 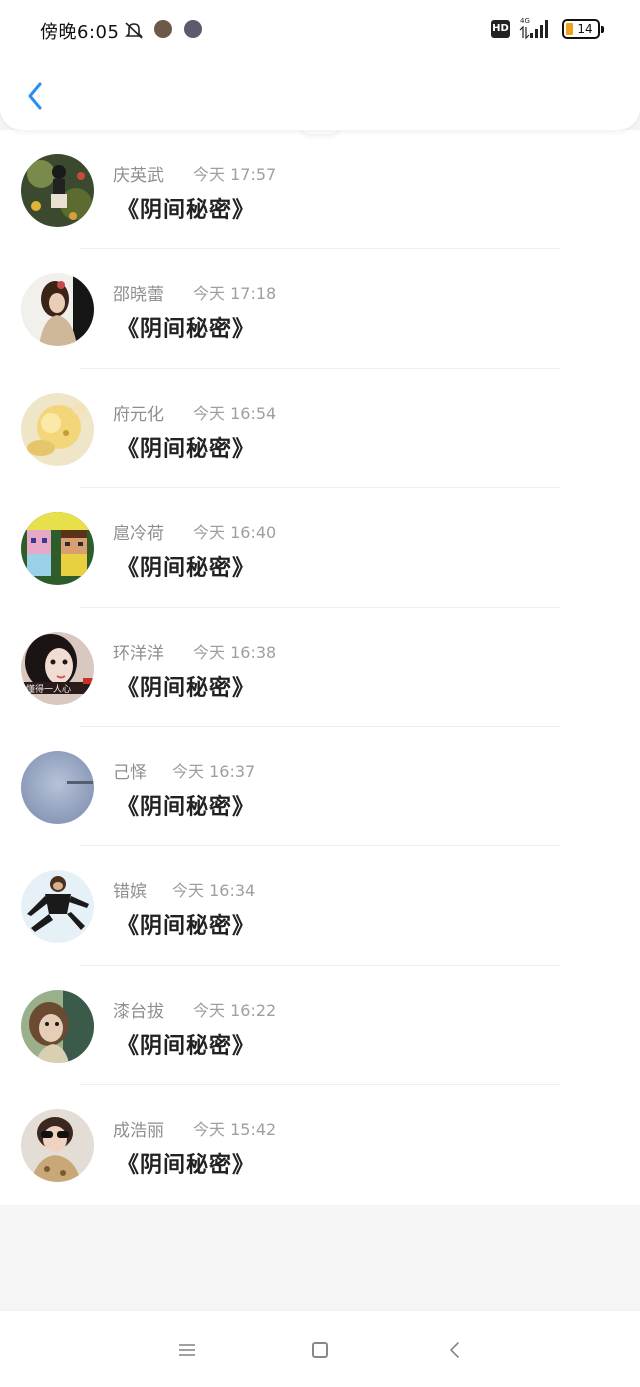 I want to click on back-triangle-icon, so click(x=454, y=1350).